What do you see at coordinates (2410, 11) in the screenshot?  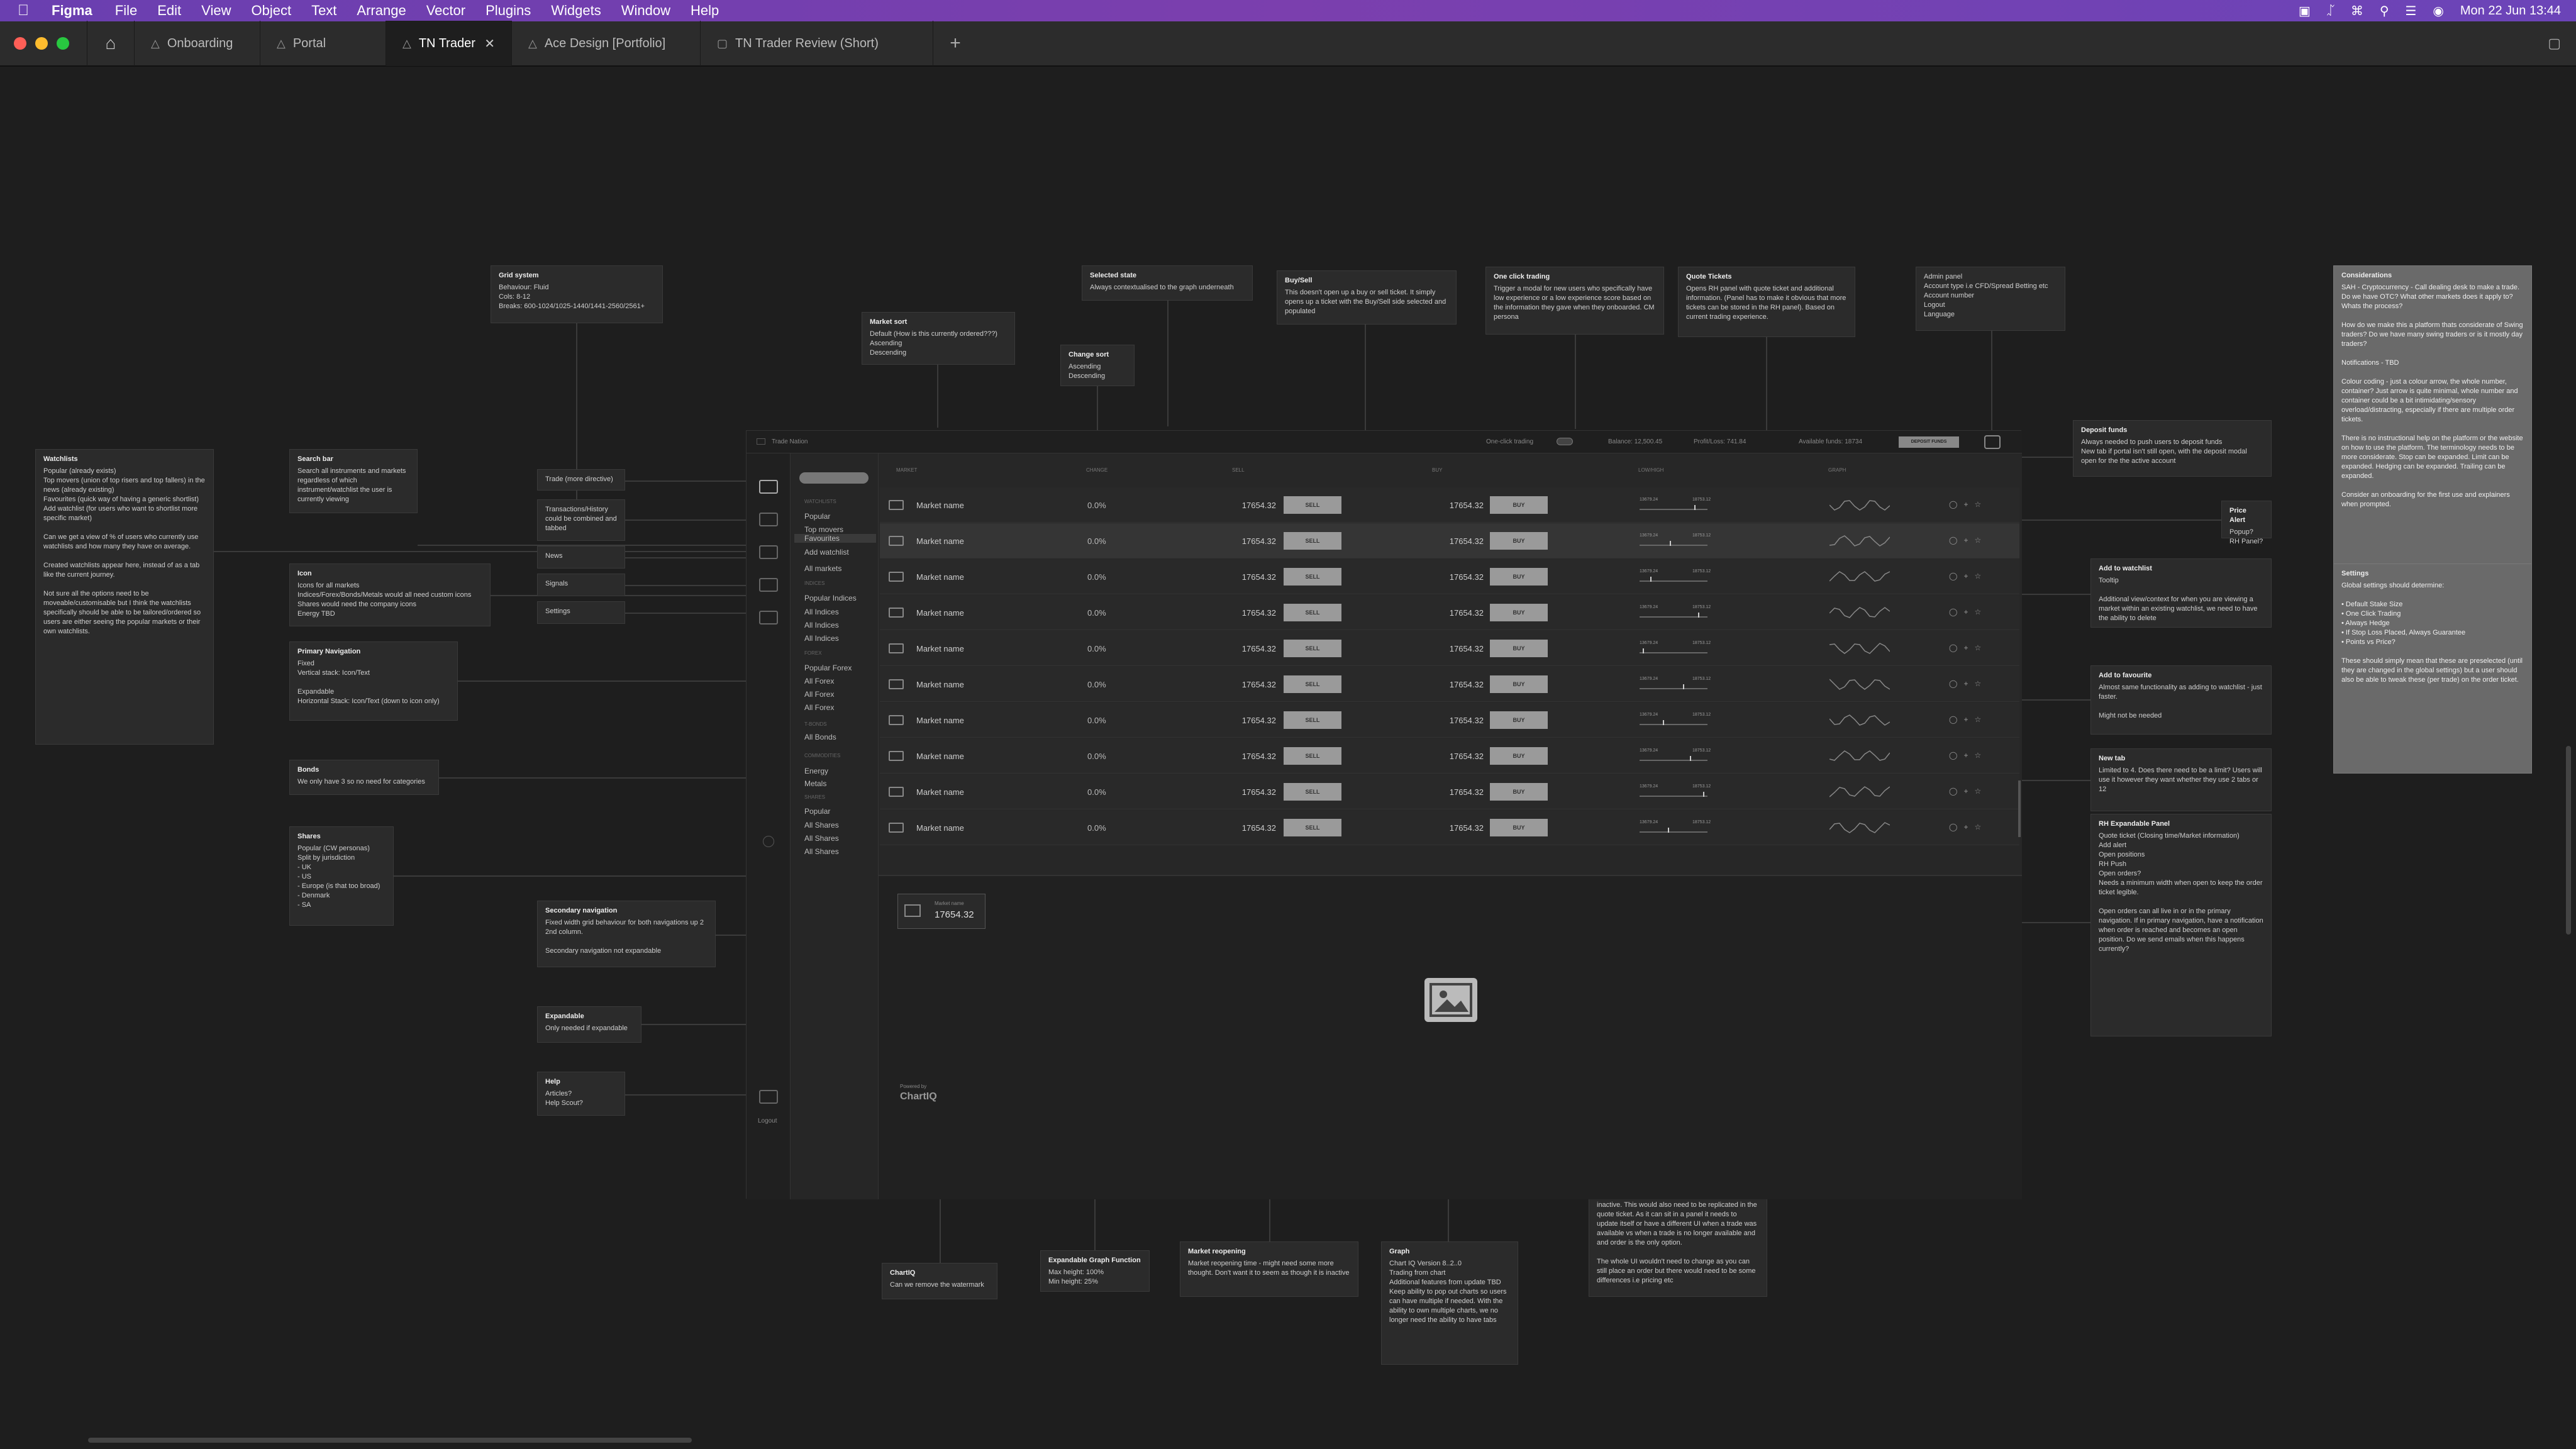 I see `control-center-icon: ☰` at bounding box center [2410, 11].